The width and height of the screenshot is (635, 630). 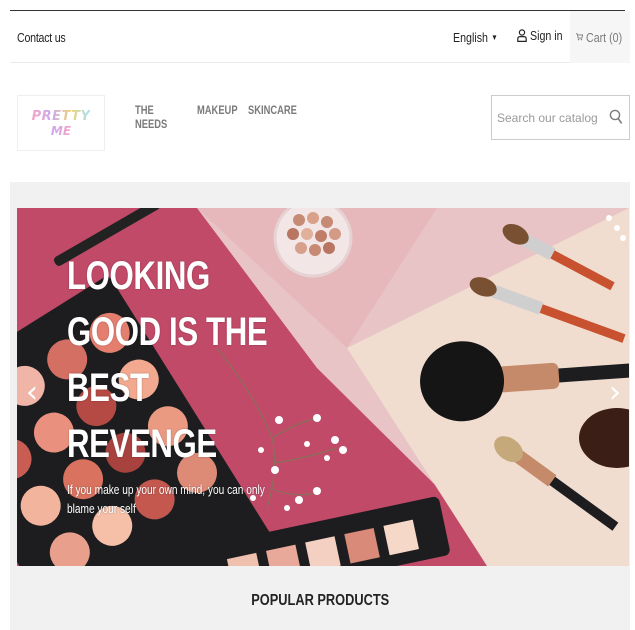 I want to click on nav-makeup: MAKEUP, so click(x=217, y=117).